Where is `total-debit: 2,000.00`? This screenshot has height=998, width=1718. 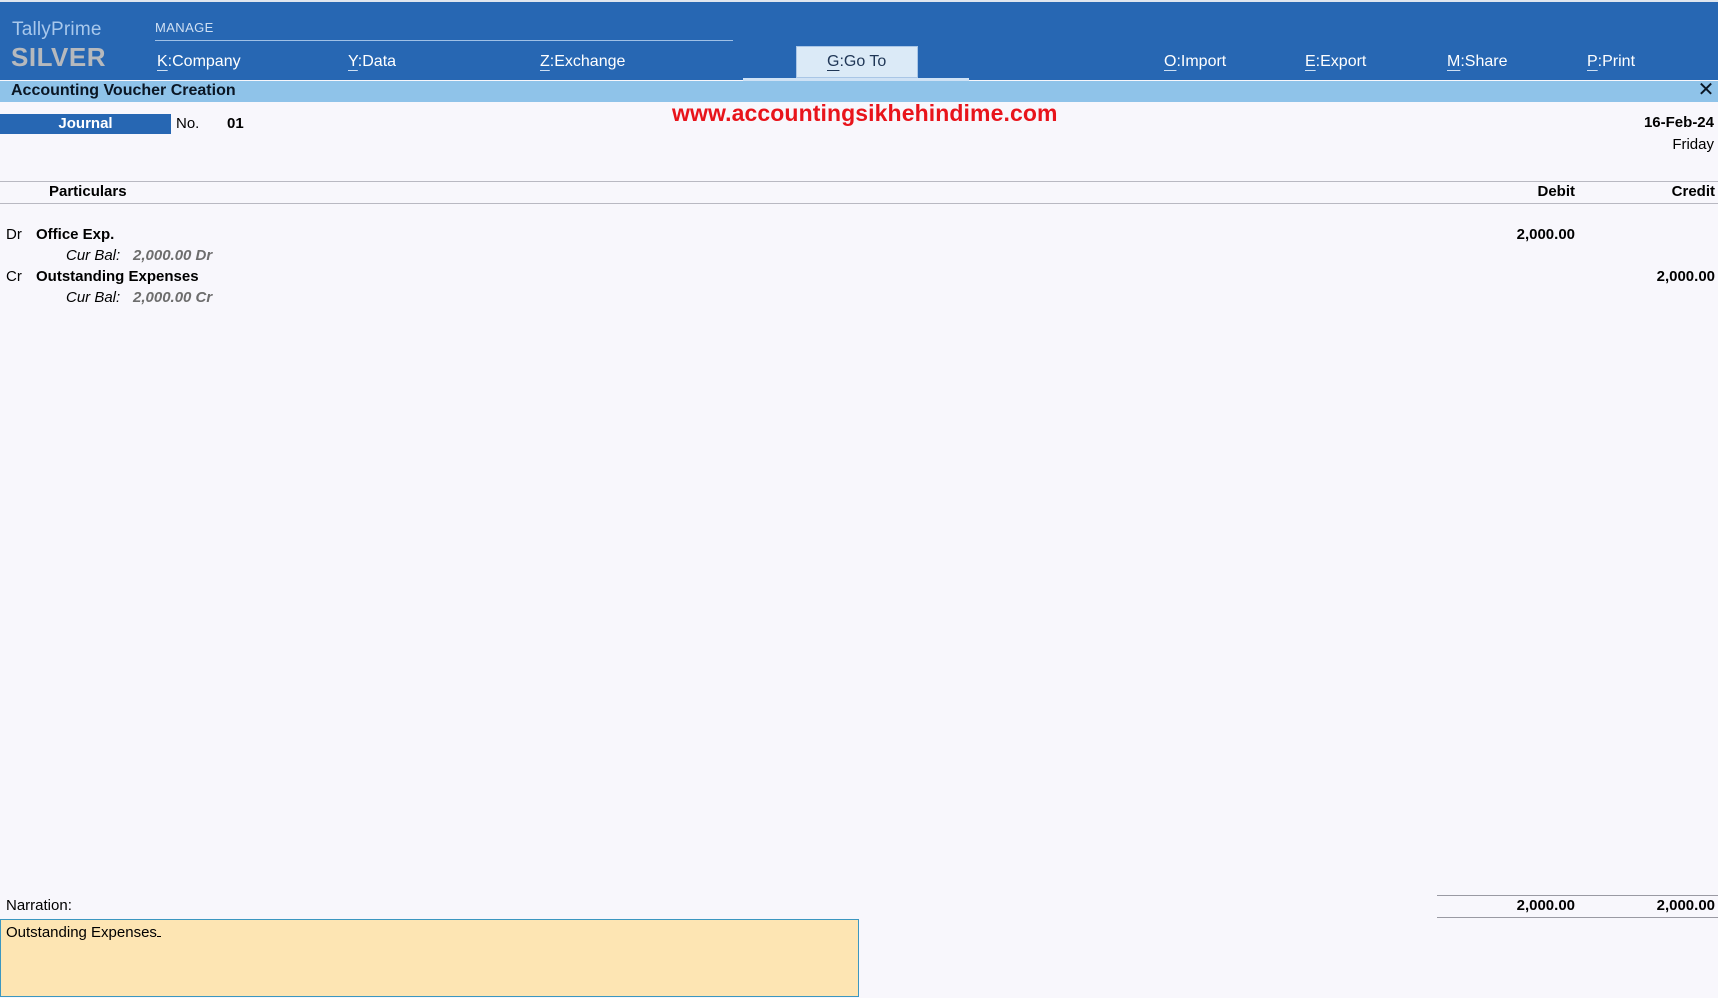 total-debit: 2,000.00 is located at coordinates (1545, 905).